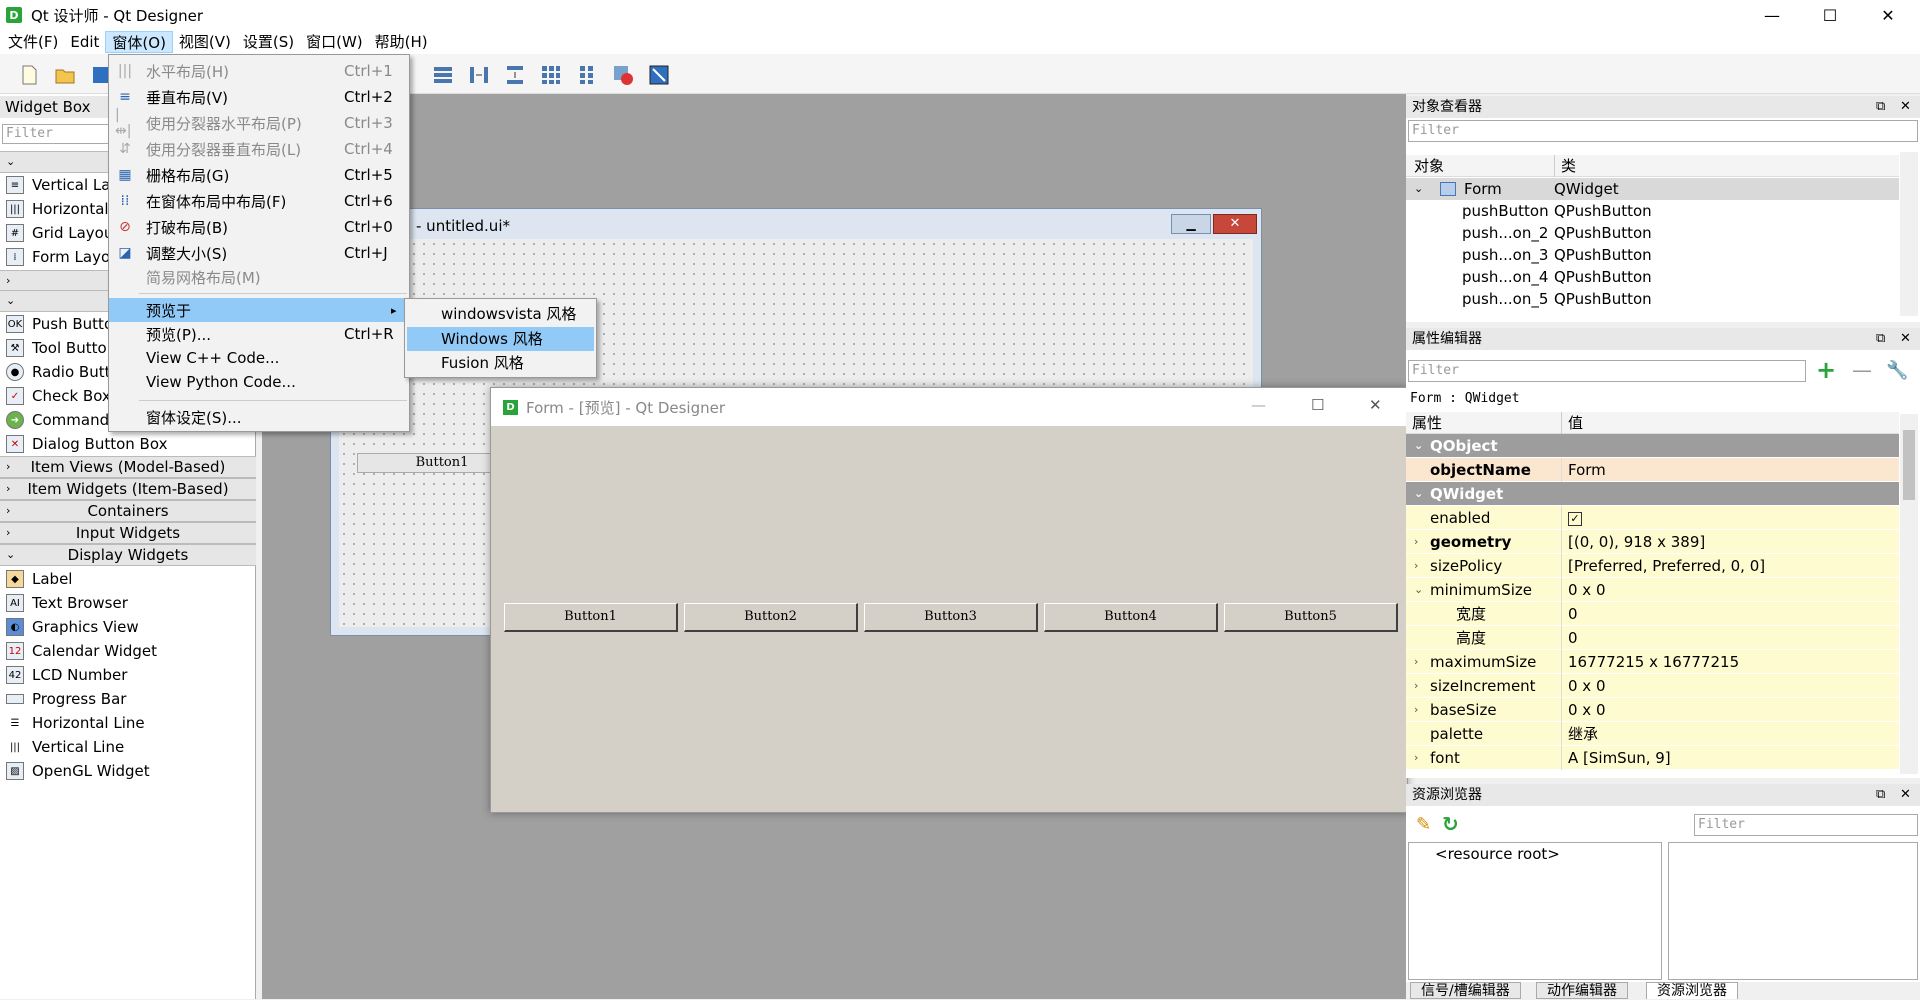 The height and width of the screenshot is (1000, 1920). I want to click on tab-resource-browser: 资源浏览器, so click(1692, 990).